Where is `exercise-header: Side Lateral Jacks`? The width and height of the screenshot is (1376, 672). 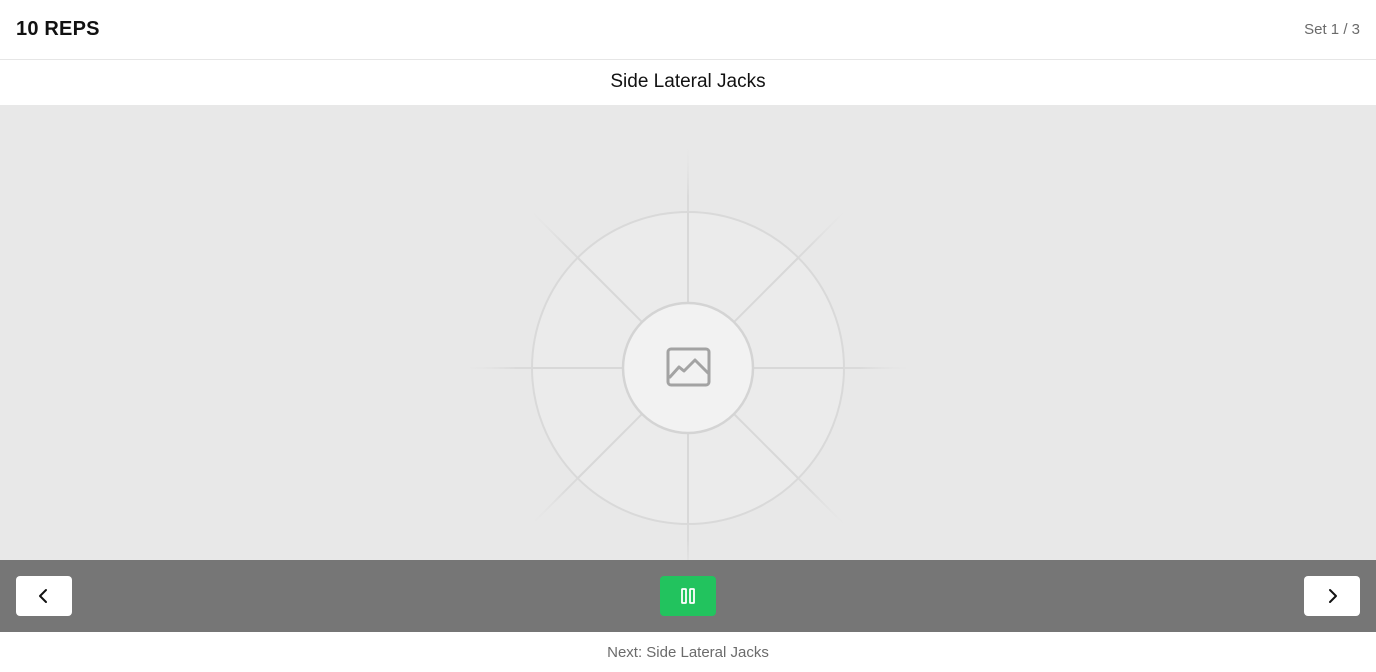
exercise-header: Side Lateral Jacks is located at coordinates (688, 82).